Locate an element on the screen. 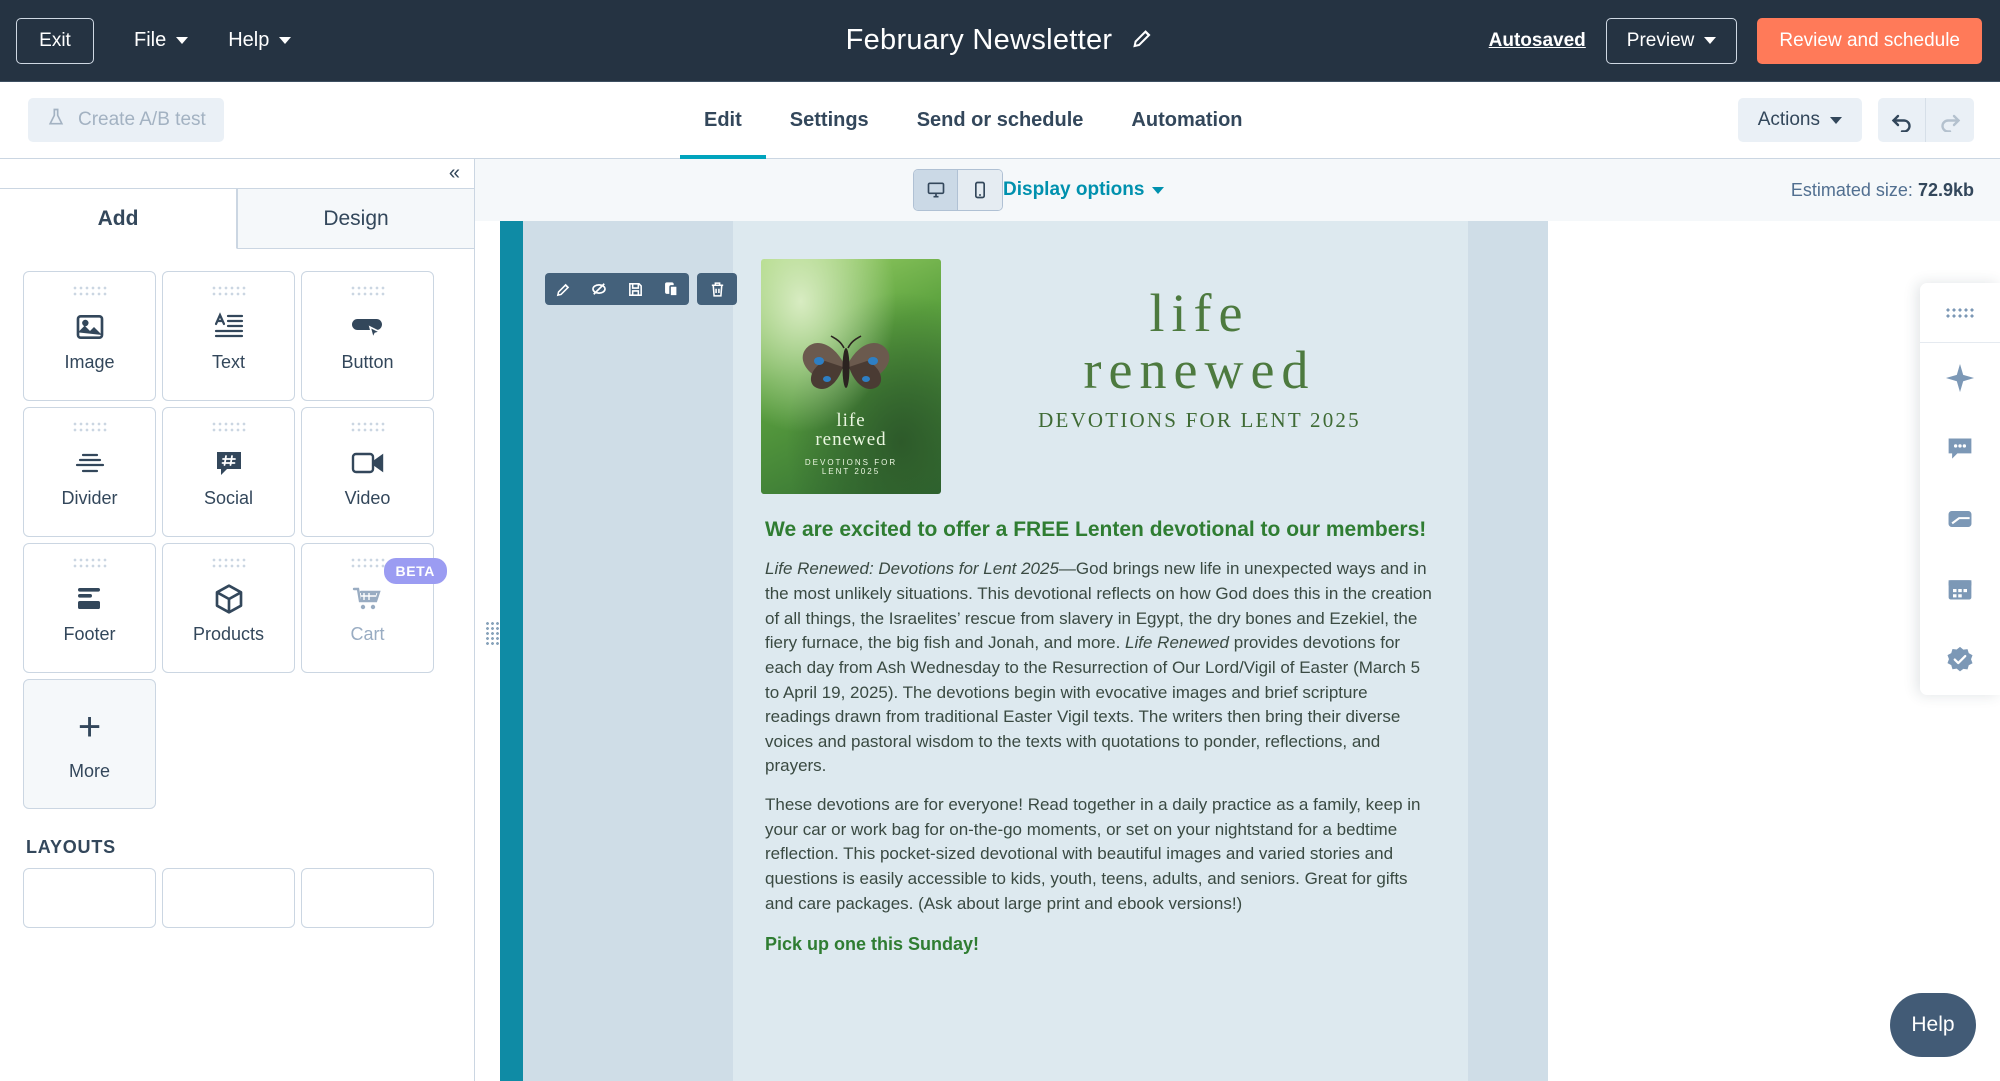 This screenshot has height=1081, width=2000. eye-slash-icon is located at coordinates (599, 289).